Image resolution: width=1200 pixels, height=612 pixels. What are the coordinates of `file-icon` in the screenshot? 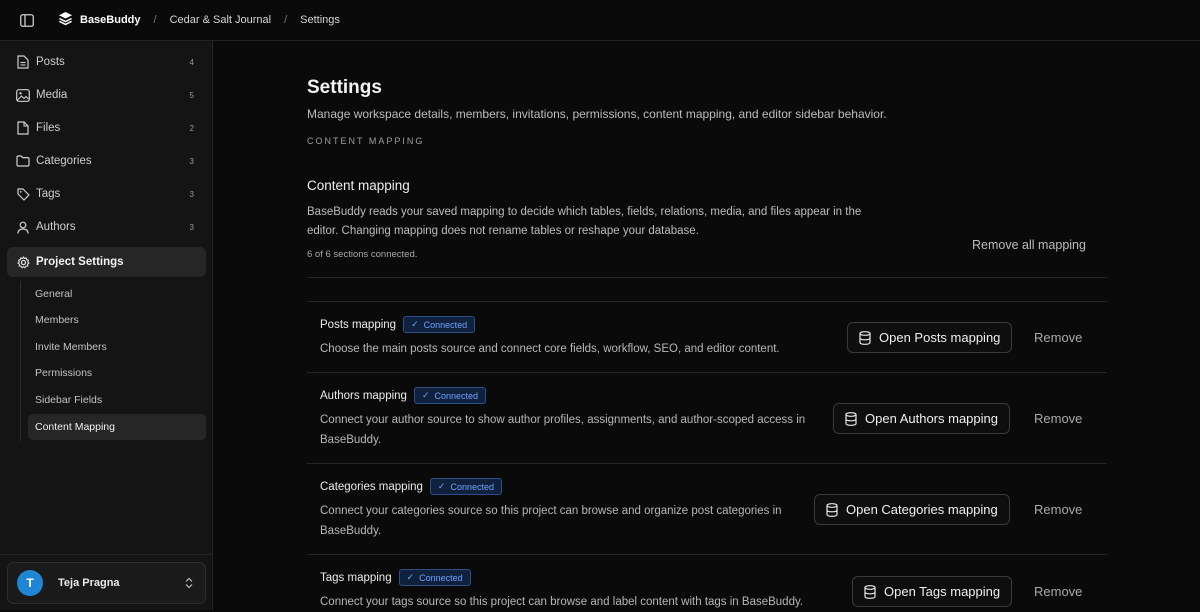 It's located at (23, 128).